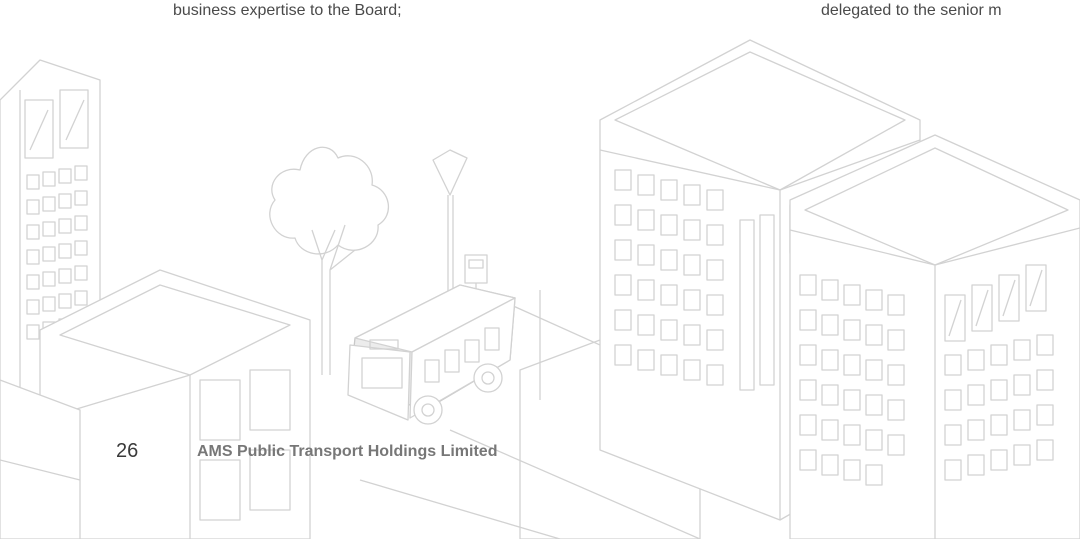 The width and height of the screenshot is (1080, 539). I want to click on minibus-icon, so click(431, 354).